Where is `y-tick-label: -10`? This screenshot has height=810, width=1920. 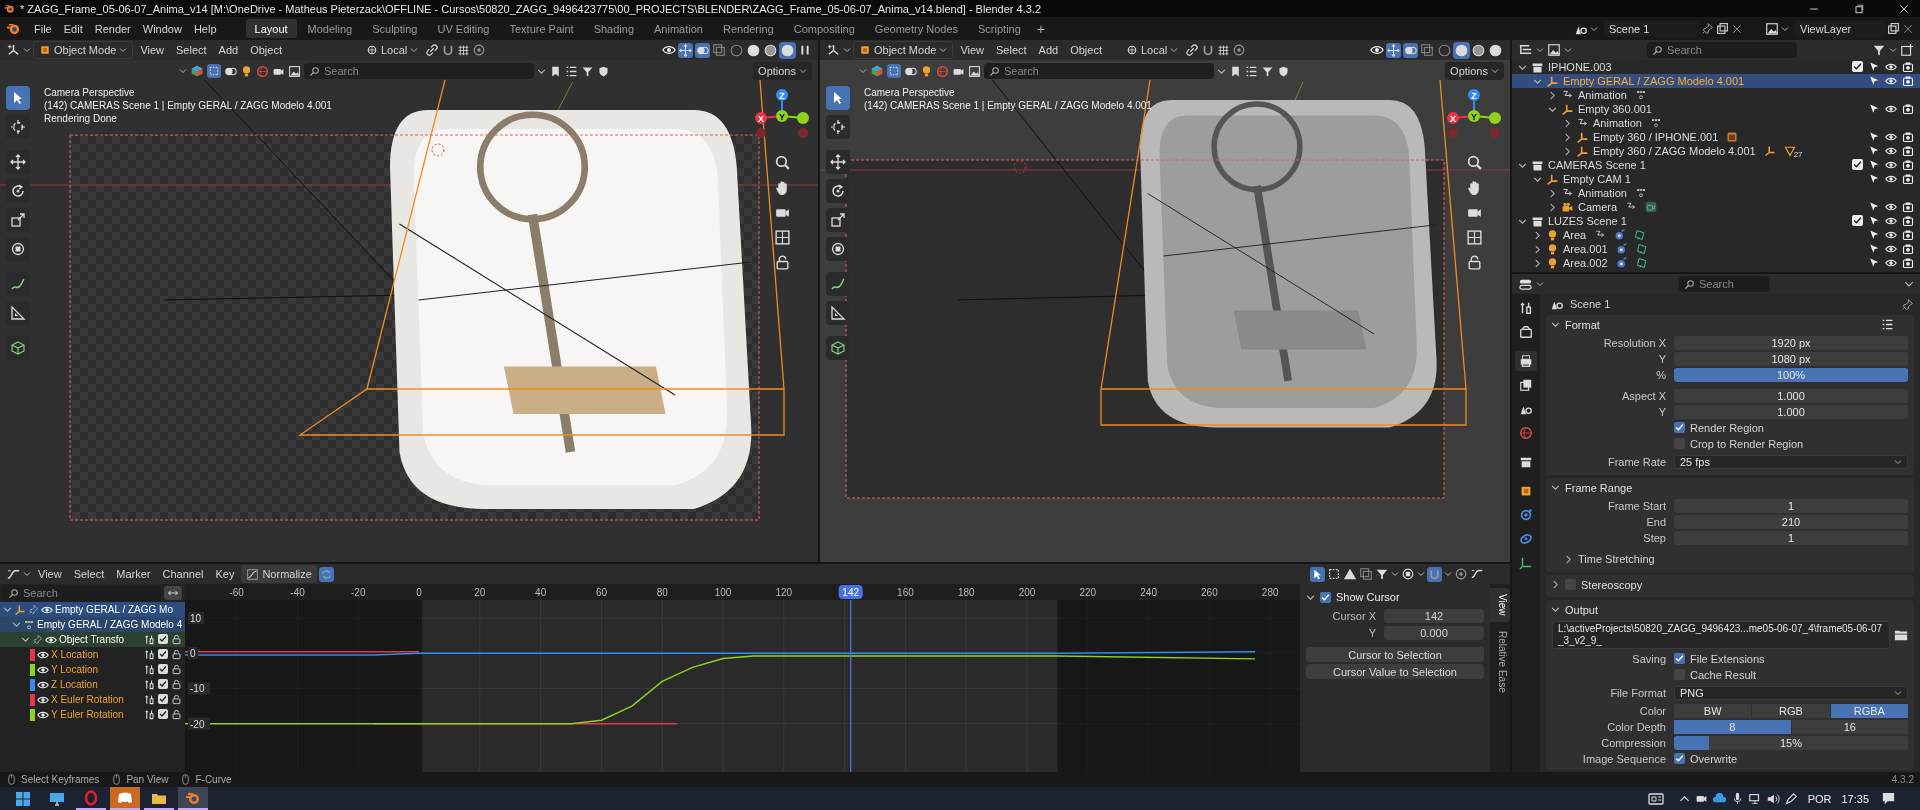 y-tick-label: -10 is located at coordinates (197, 689).